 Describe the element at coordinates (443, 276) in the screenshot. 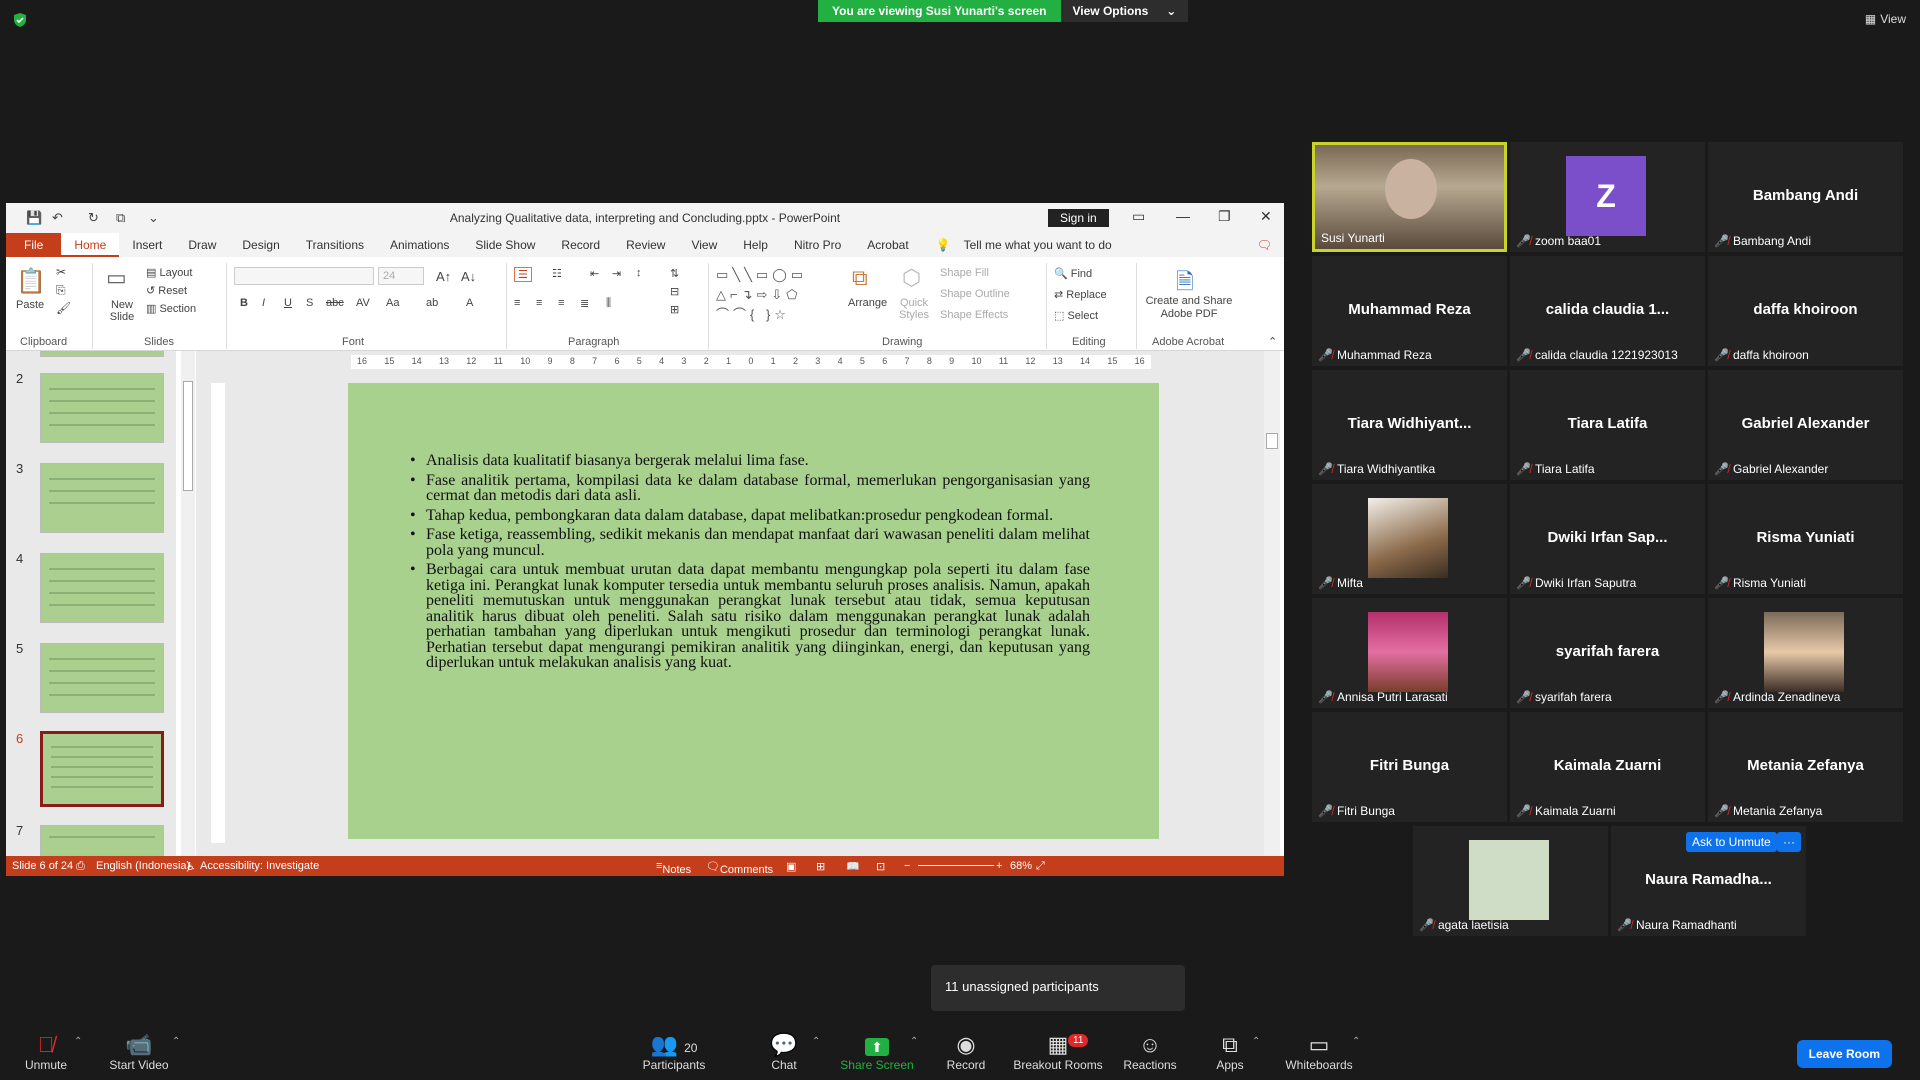

I see `increase-font-icon: A↑` at that location.